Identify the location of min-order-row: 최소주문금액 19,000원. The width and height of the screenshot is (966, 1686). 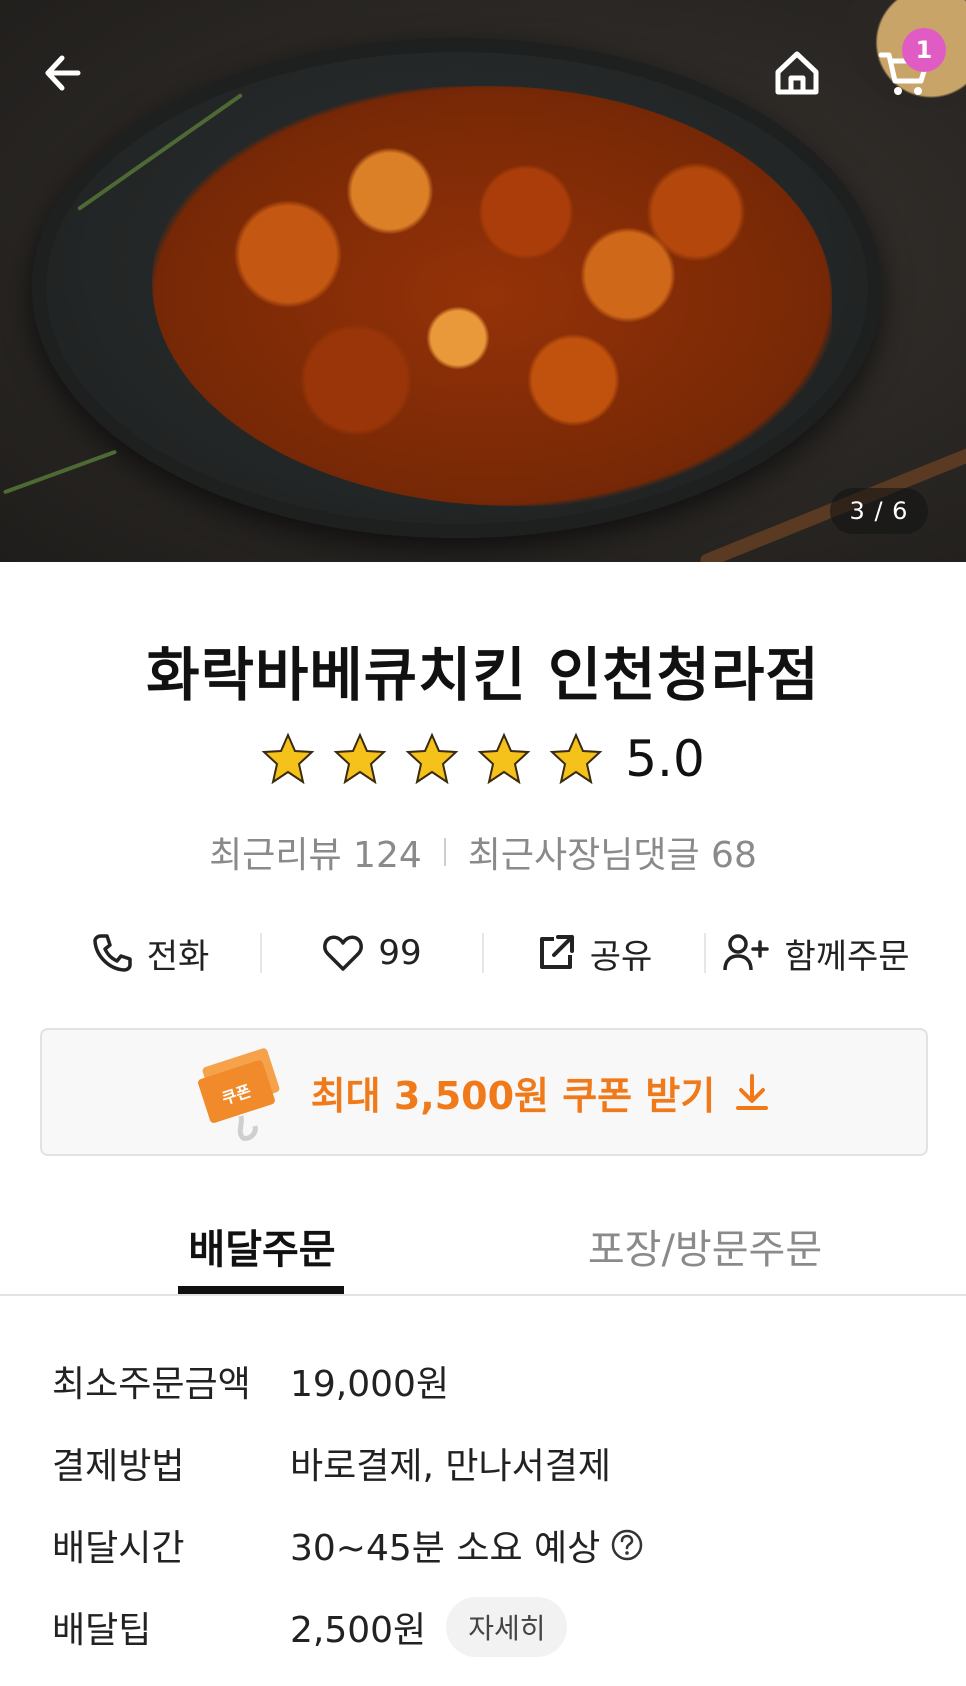
(492, 1381).